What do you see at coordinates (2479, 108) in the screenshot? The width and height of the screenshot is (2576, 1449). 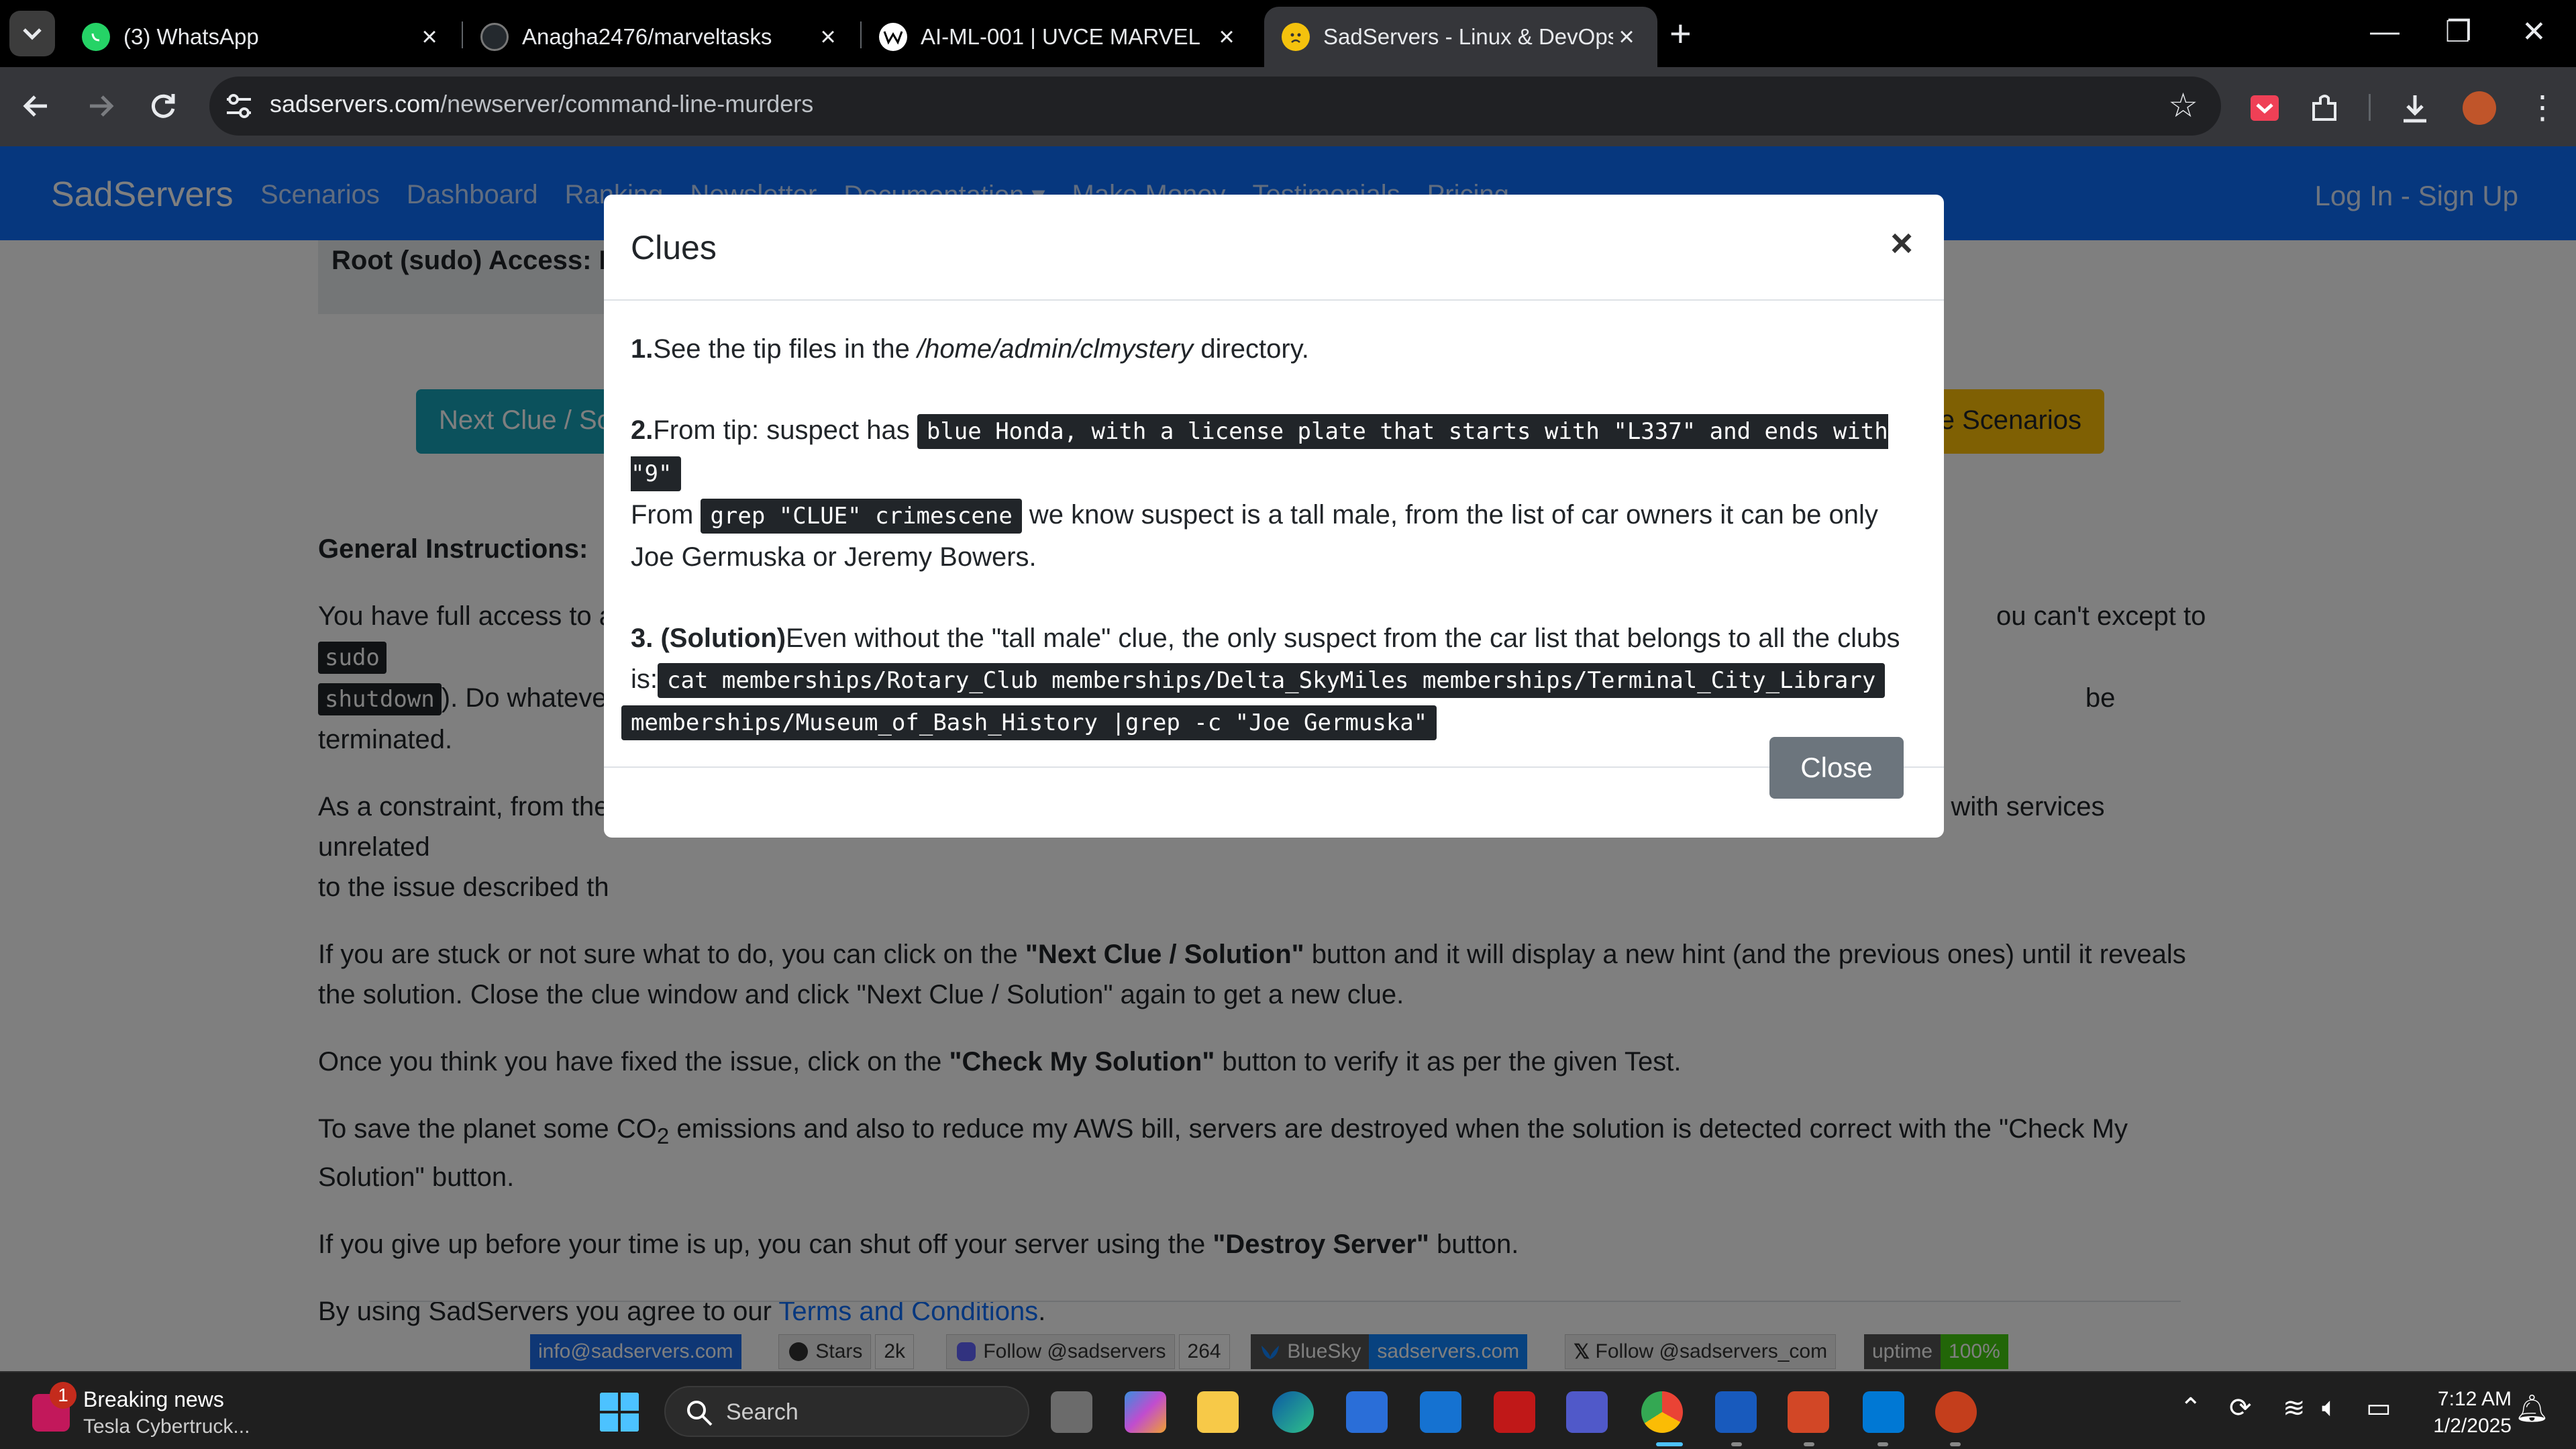 I see `profile-avatar` at bounding box center [2479, 108].